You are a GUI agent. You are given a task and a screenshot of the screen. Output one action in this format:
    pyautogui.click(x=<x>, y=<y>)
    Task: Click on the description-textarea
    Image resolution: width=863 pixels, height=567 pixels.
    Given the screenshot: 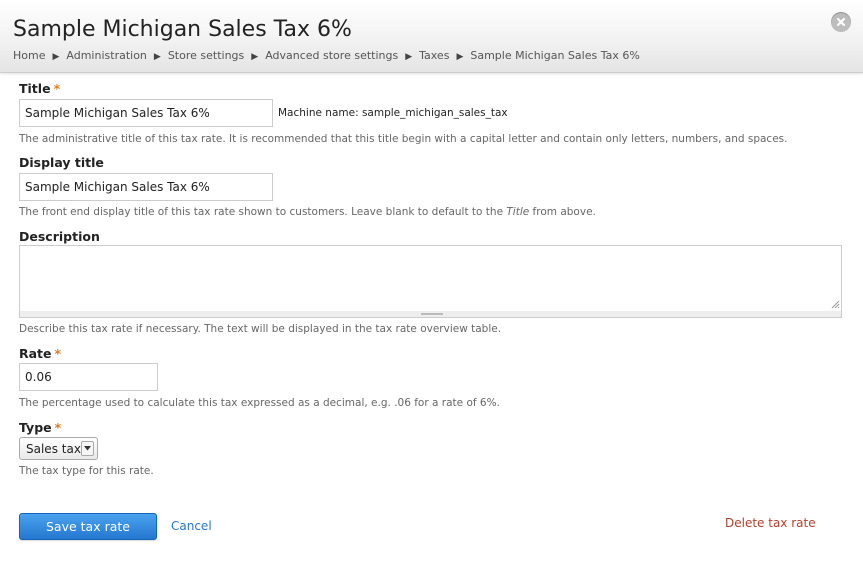 What is the action you would take?
    pyautogui.click(x=430, y=278)
    